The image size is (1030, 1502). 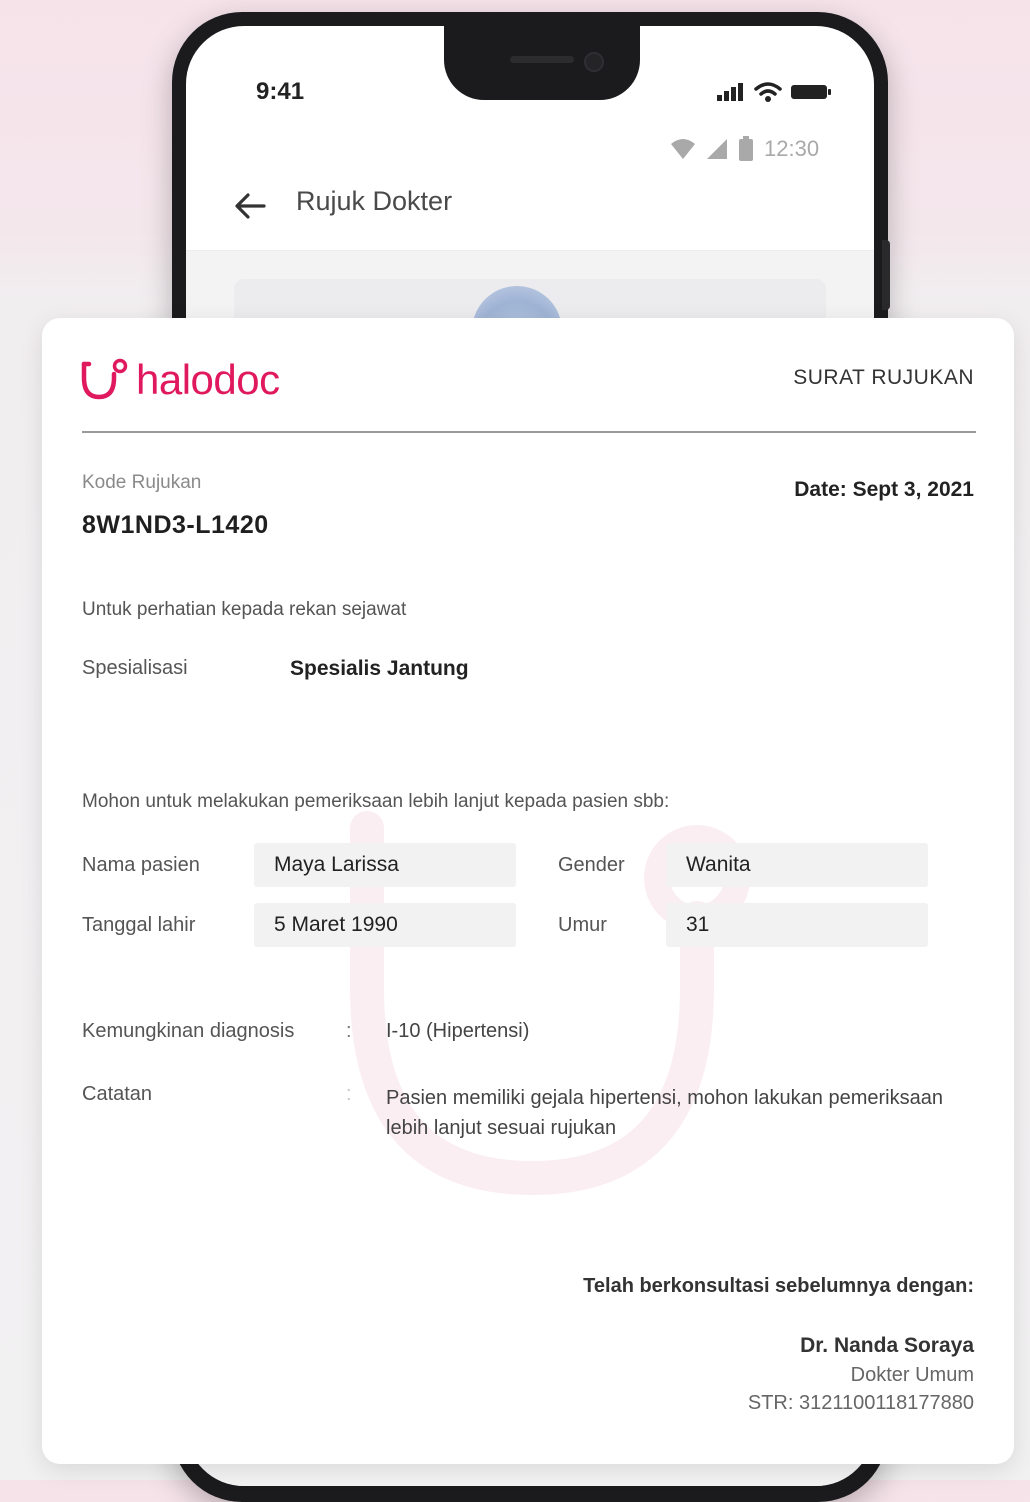 What do you see at coordinates (141, 865) in the screenshot?
I see `patient-name-label: Nama pasien` at bounding box center [141, 865].